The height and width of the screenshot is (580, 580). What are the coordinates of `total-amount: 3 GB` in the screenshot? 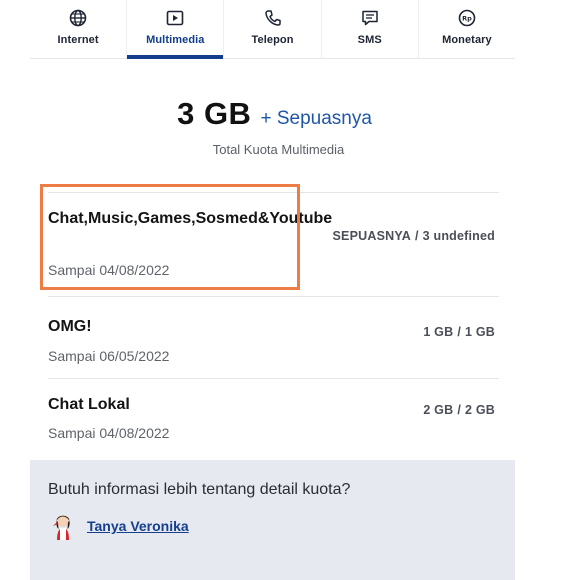 It's located at (214, 113).